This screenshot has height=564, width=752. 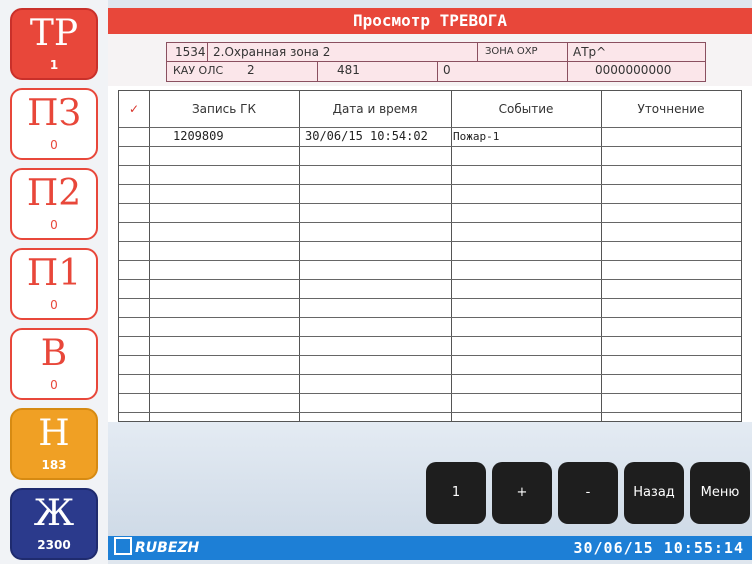 I want to click on column-header-event: Событие, so click(x=526, y=109).